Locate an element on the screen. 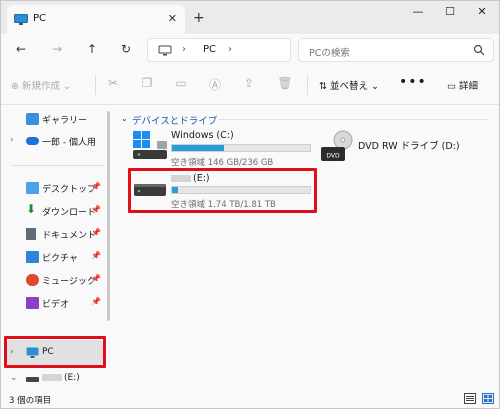  sidebar-item-desktop: デスクトップ 📌 is located at coordinates (53, 188).